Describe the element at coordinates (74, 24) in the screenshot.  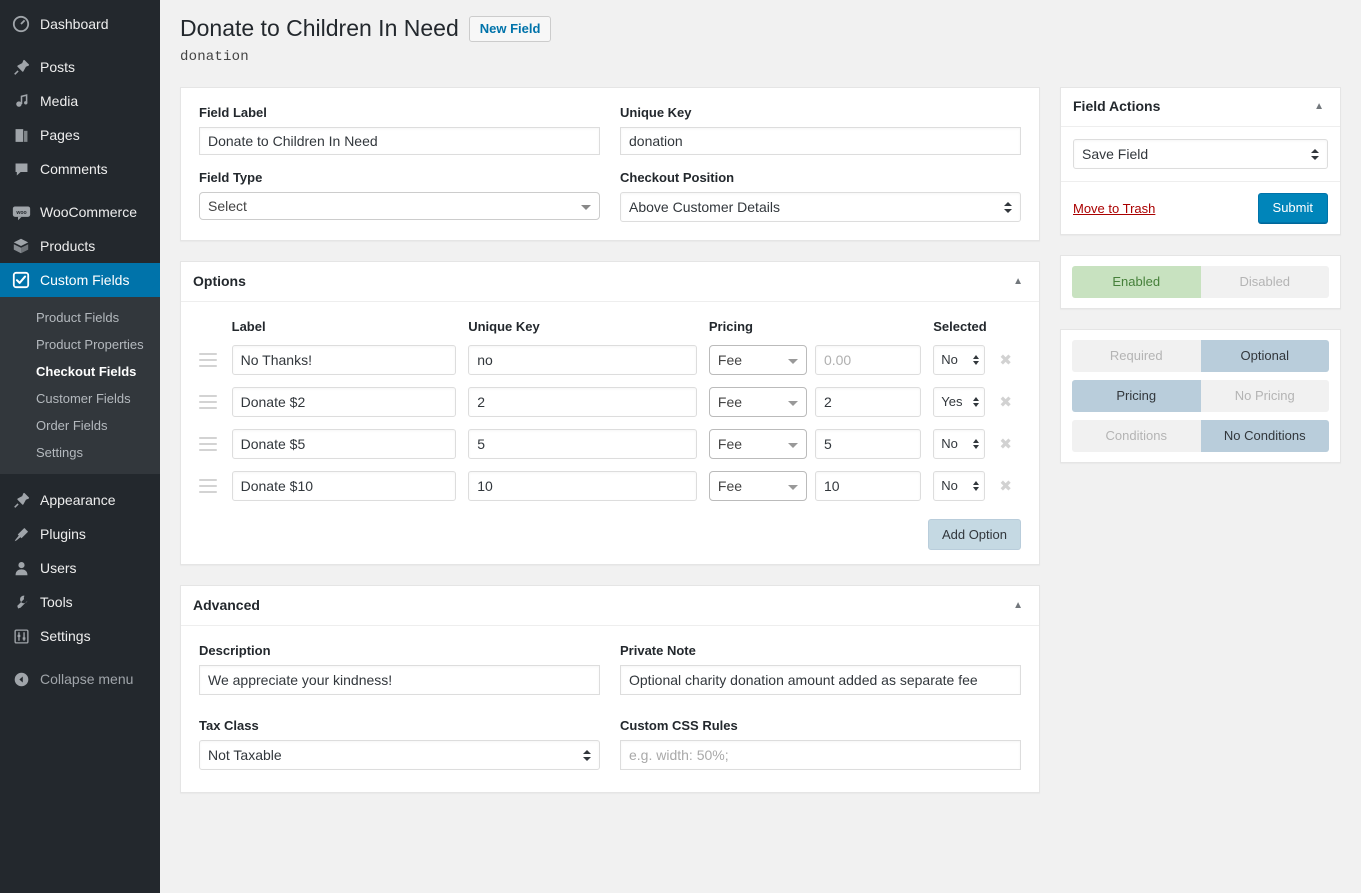
I see `sidebar-item-label: Dashboard` at that location.